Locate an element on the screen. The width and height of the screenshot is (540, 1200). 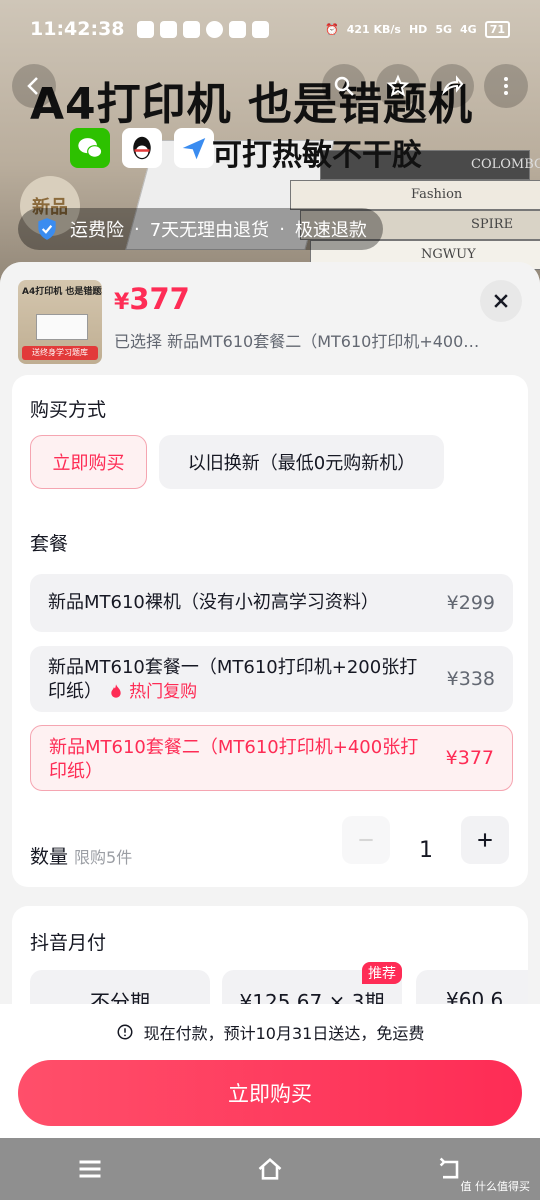
share-button is located at coordinates (452, 86).